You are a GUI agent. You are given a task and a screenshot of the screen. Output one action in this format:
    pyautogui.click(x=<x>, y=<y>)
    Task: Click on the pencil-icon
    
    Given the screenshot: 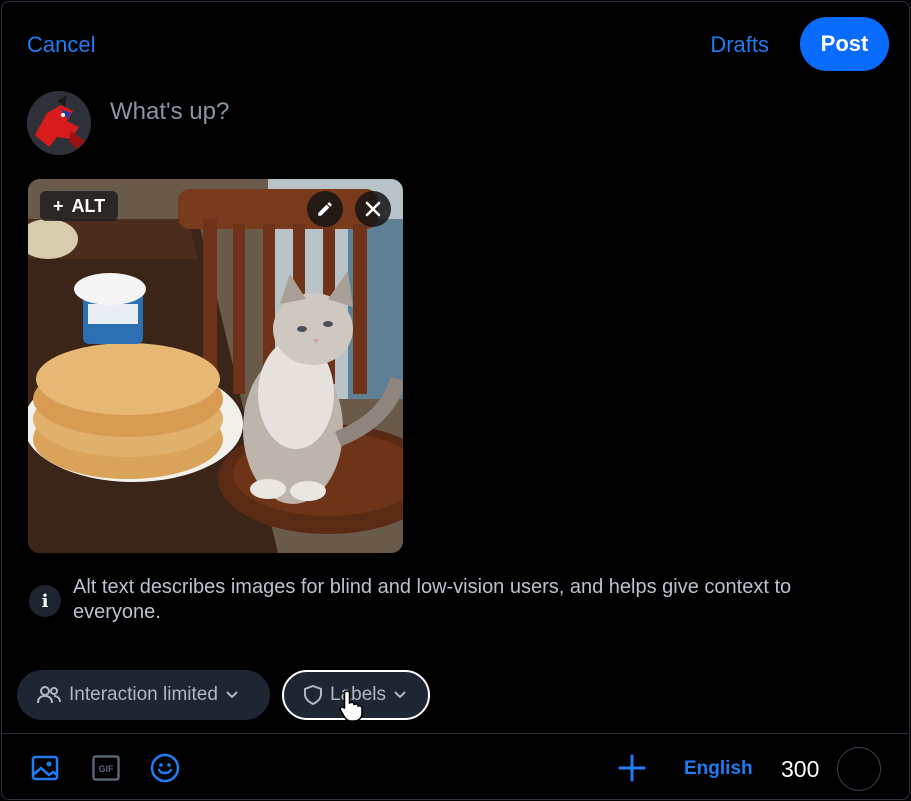 What is the action you would take?
    pyautogui.click(x=325, y=209)
    